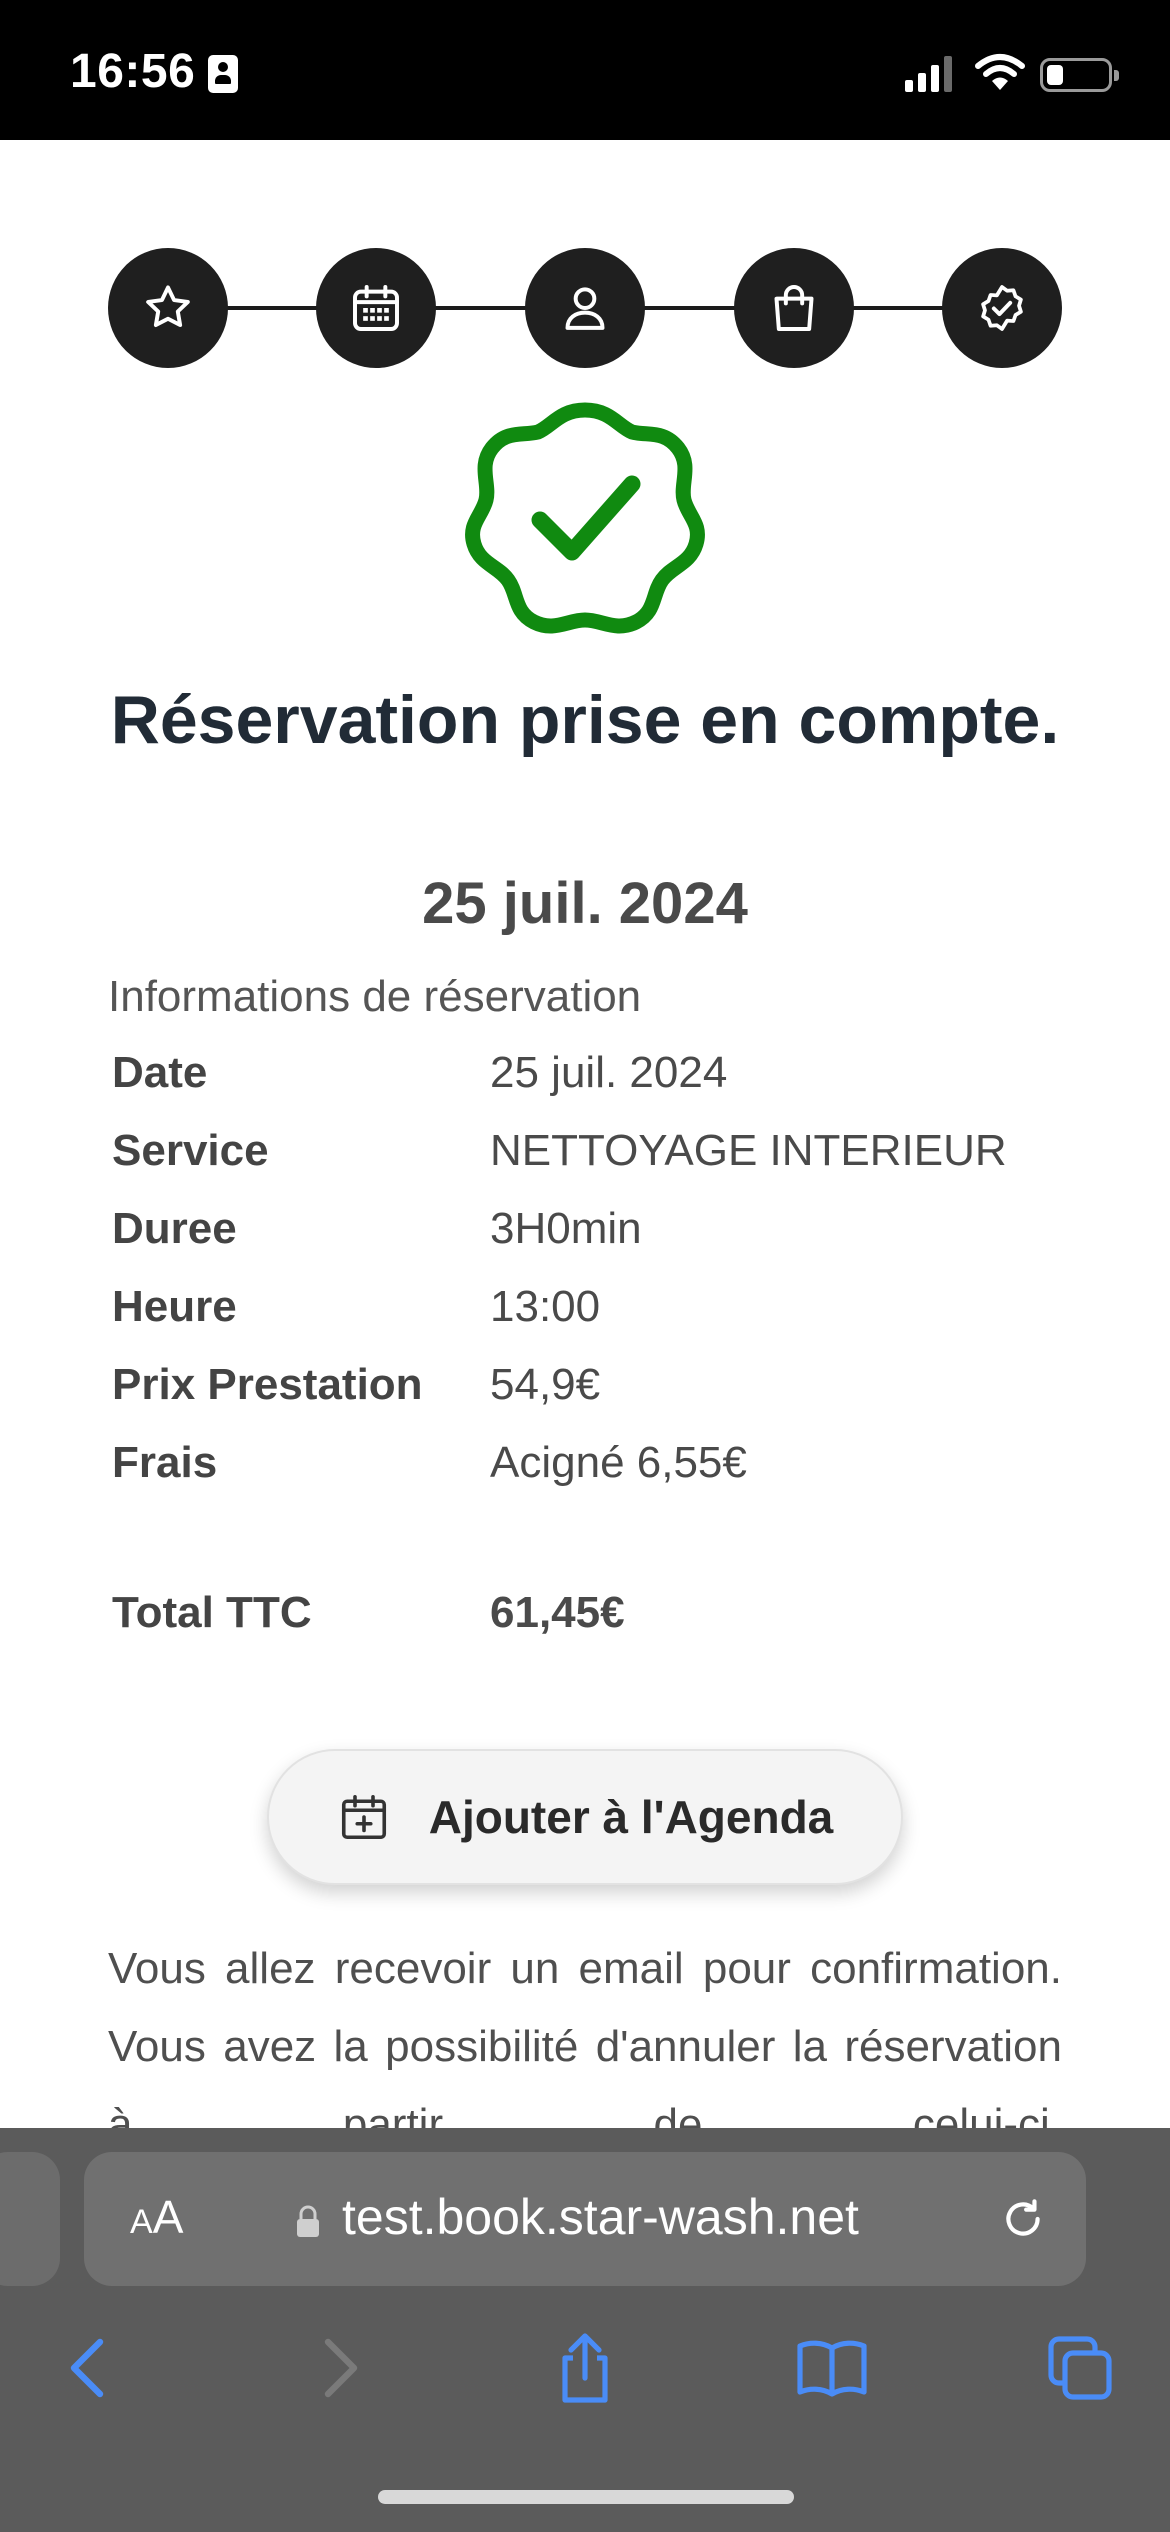  Describe the element at coordinates (1000, 72) in the screenshot. I see `wifi-icon` at that location.